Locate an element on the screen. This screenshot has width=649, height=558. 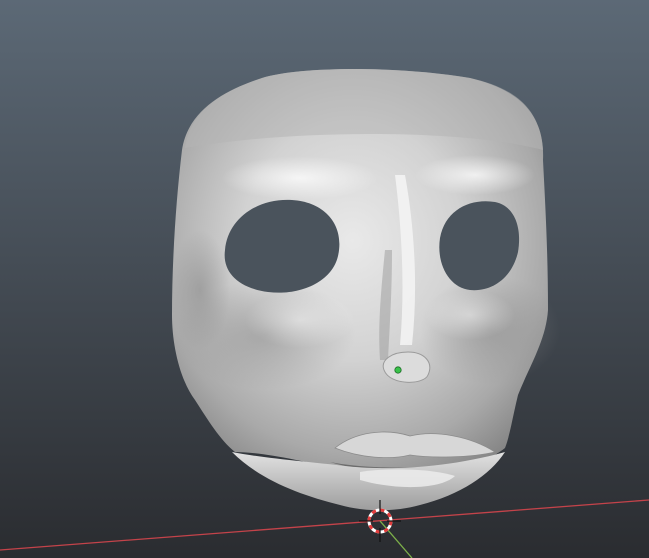
left-brow-highlight is located at coordinates (300, 178).